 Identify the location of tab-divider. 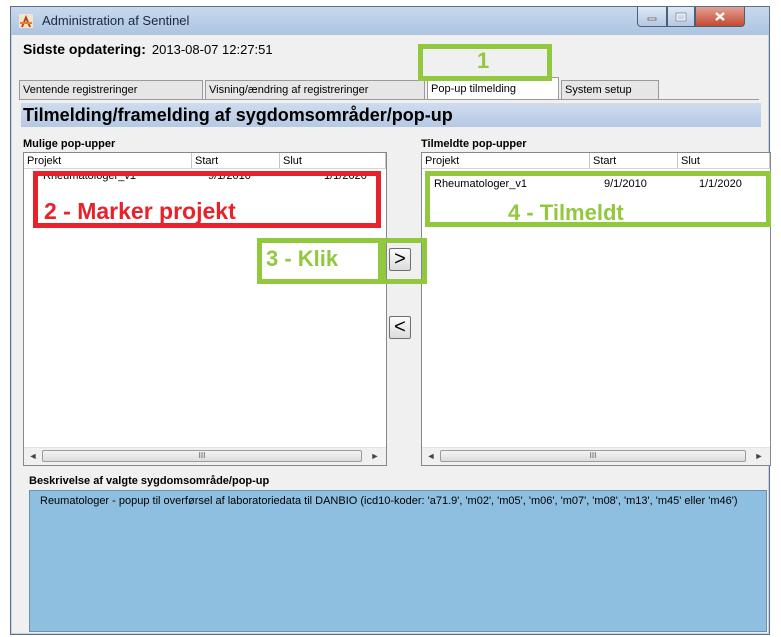
(389, 99).